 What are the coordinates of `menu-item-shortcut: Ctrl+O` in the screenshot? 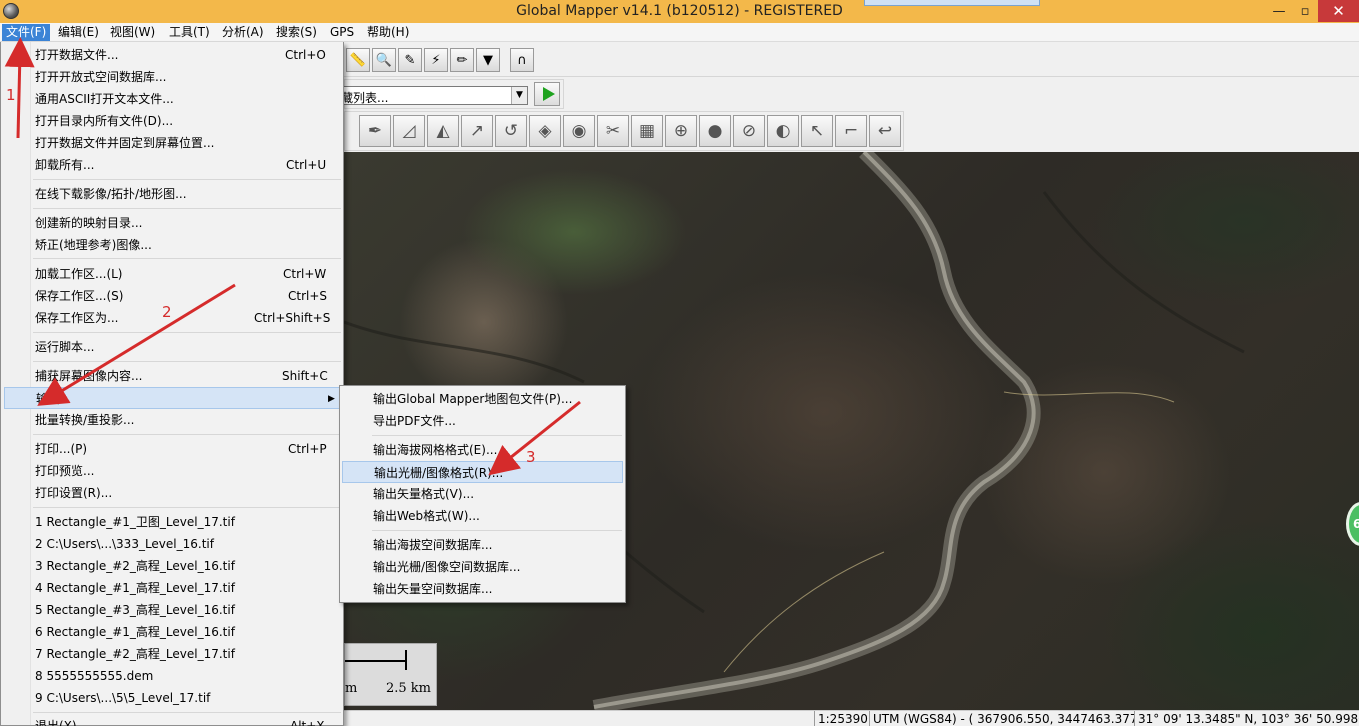 It's located at (305, 55).